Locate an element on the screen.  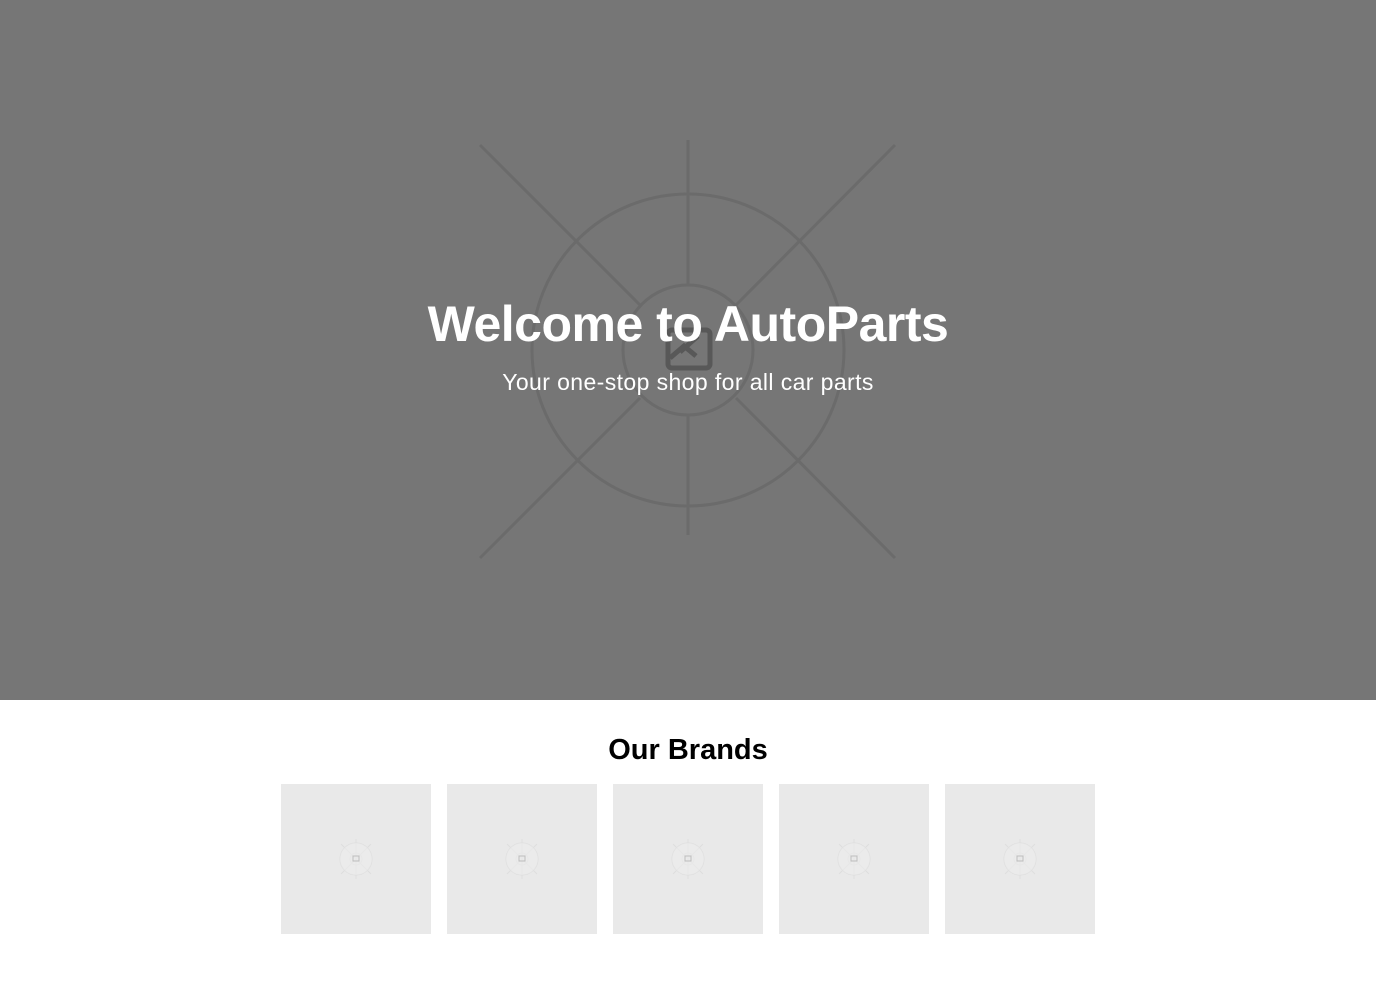
hero-subtitle: Your one-stop shop for all car parts is located at coordinates (688, 382).